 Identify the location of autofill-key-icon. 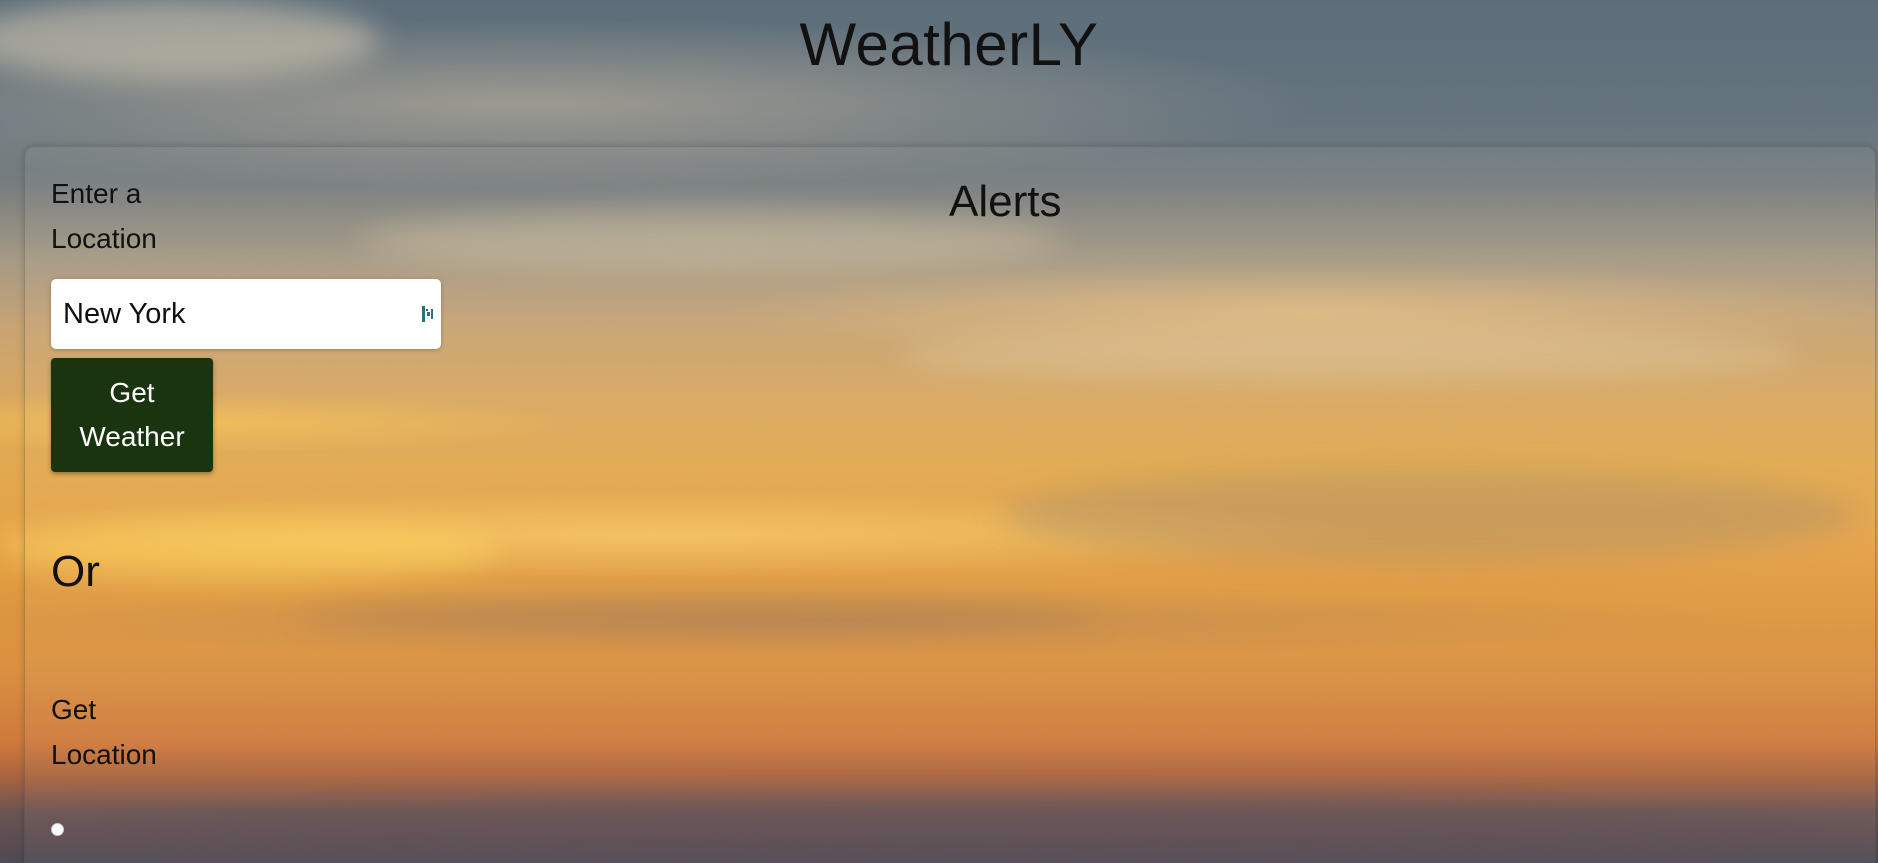
(428, 314).